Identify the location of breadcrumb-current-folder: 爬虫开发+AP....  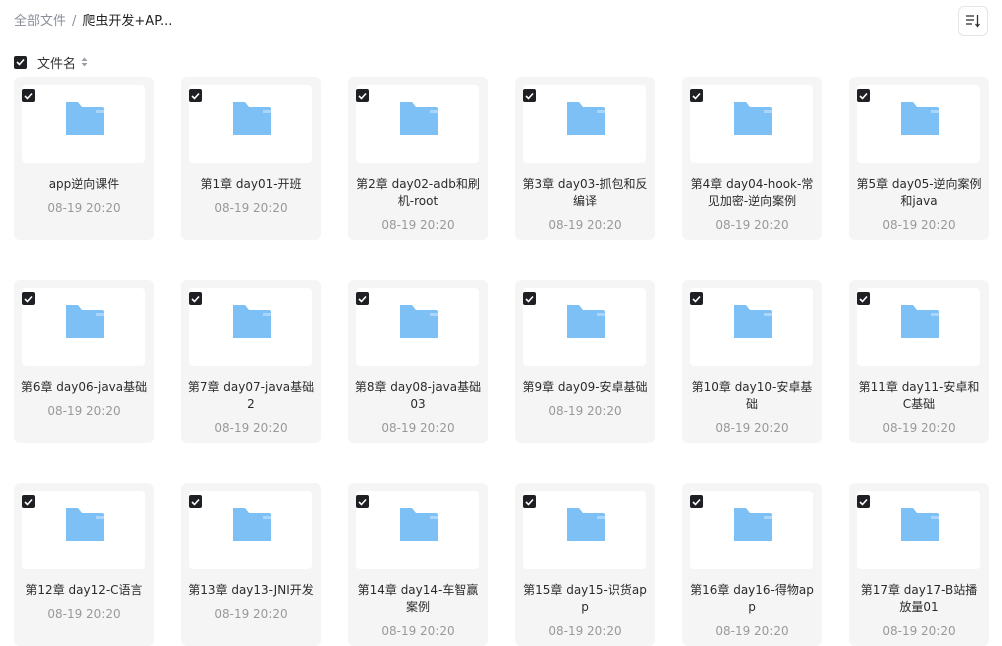
(127, 21).